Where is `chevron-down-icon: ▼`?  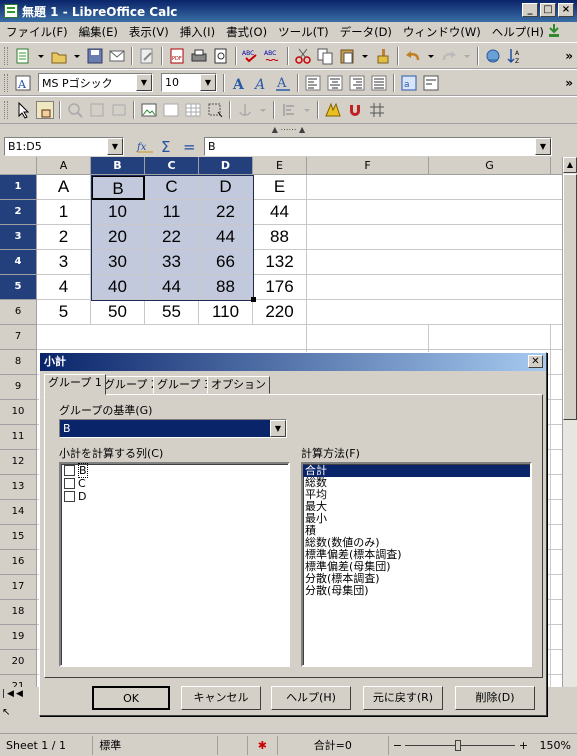
chevron-down-icon: ▼ is located at coordinates (543, 146).